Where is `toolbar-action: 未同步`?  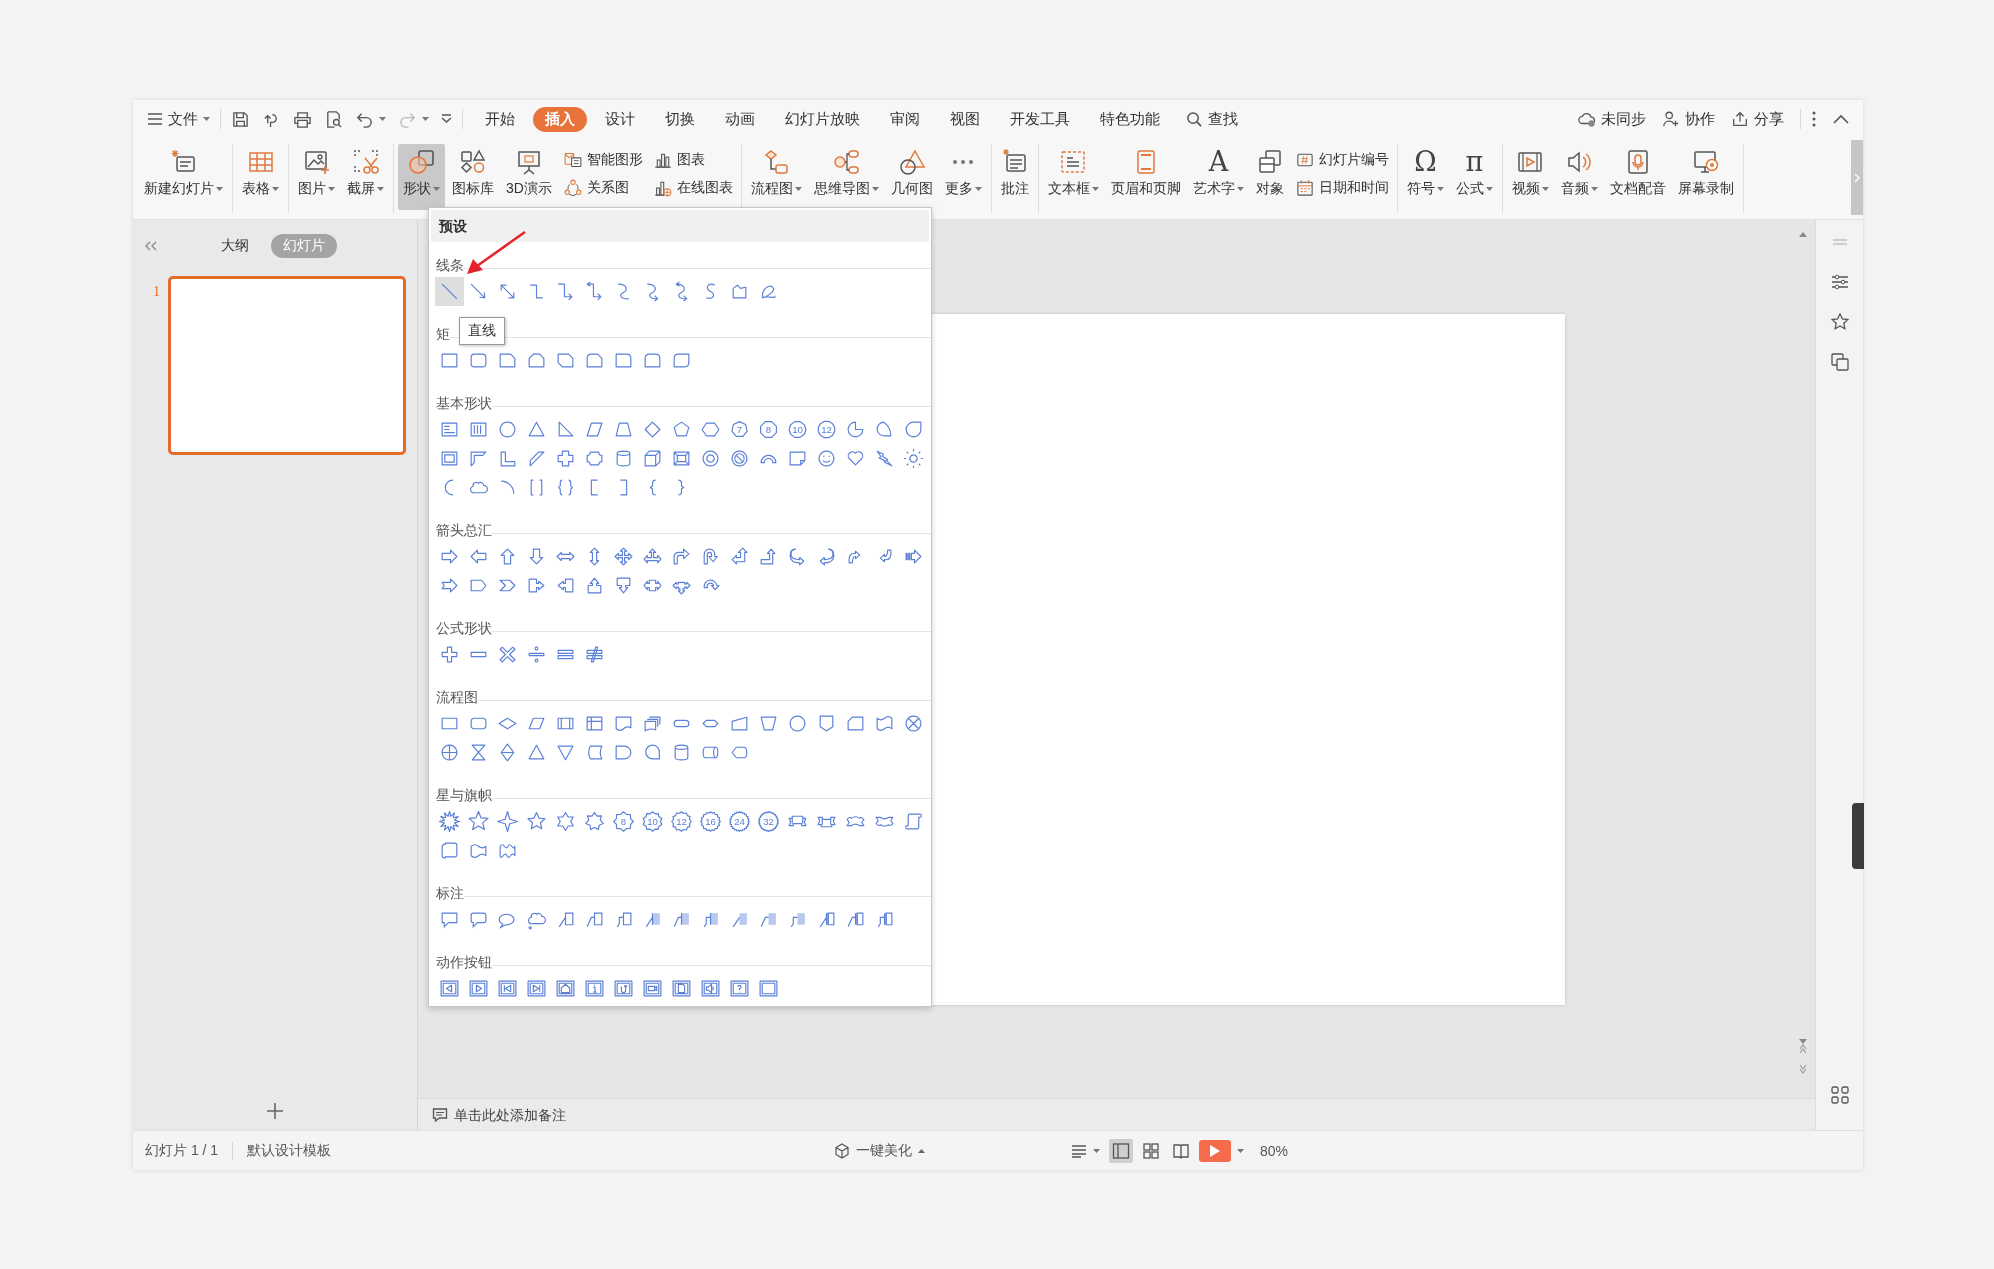 toolbar-action: 未同步 is located at coordinates (1612, 119).